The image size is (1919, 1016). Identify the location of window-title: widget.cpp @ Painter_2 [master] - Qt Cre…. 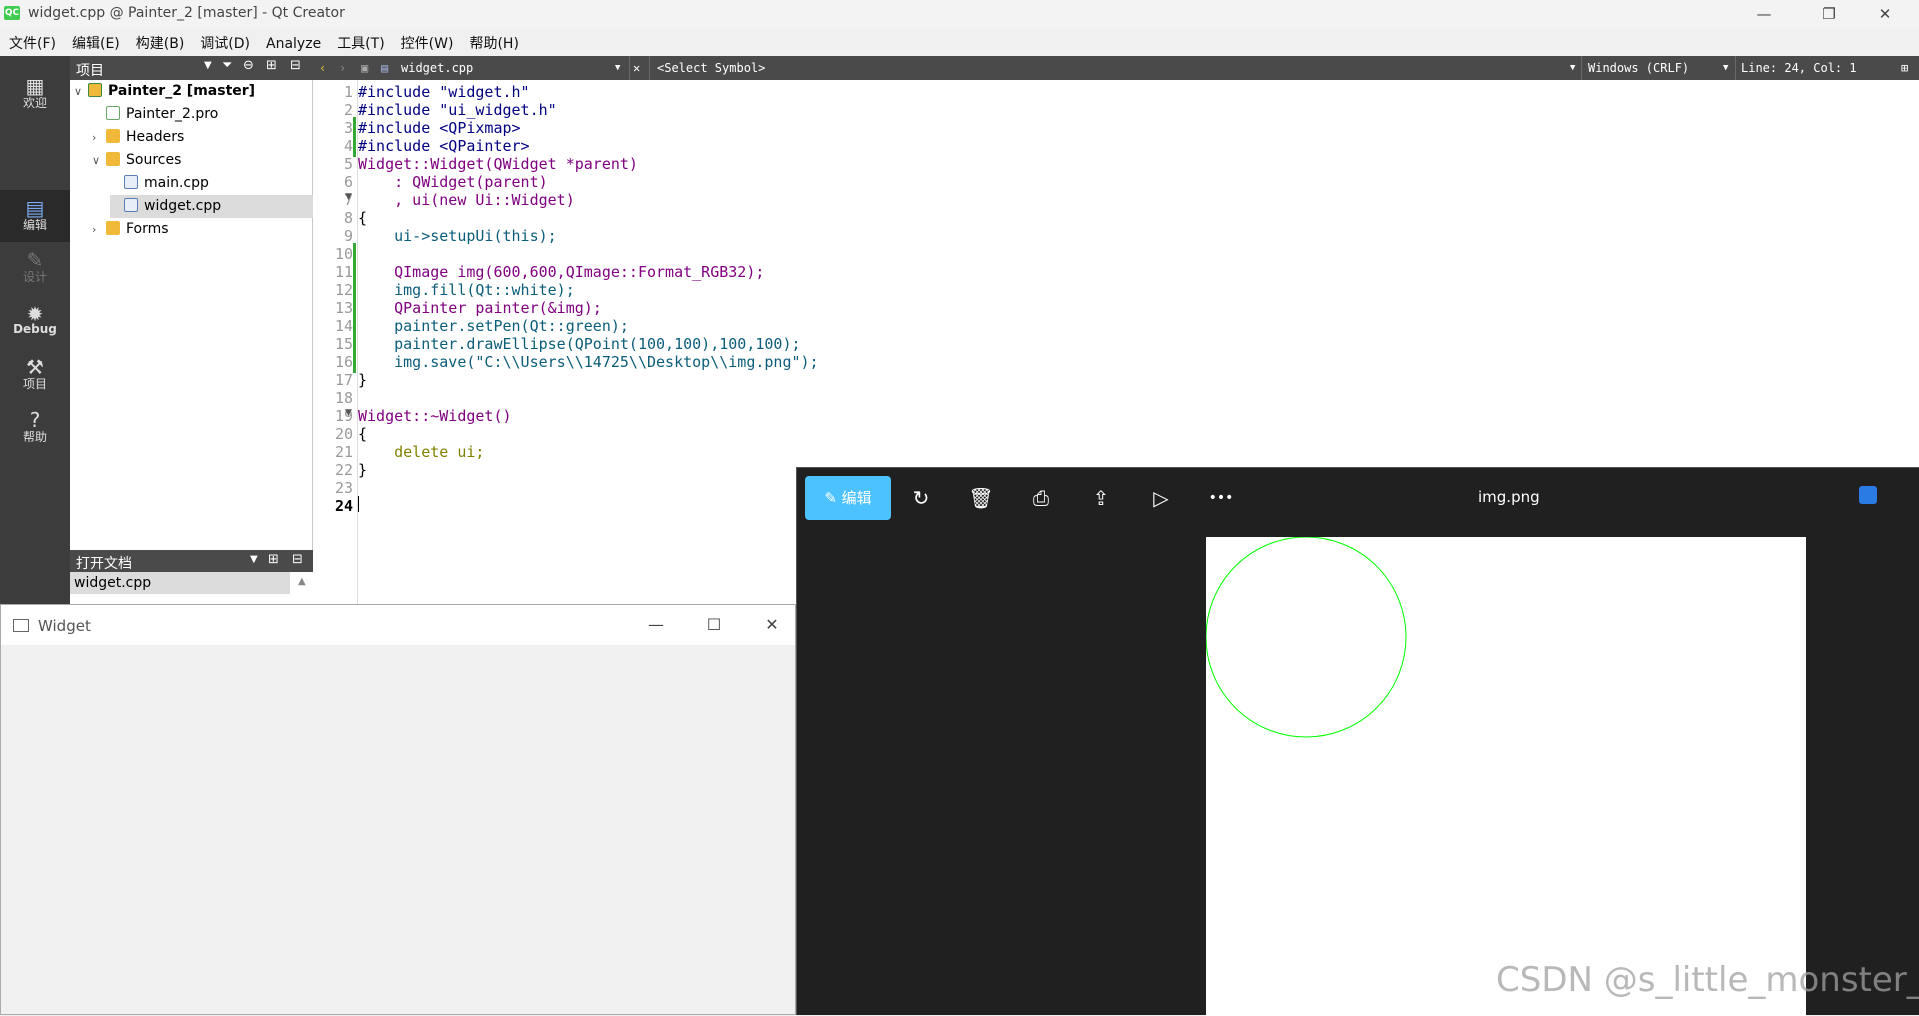
(186, 13).